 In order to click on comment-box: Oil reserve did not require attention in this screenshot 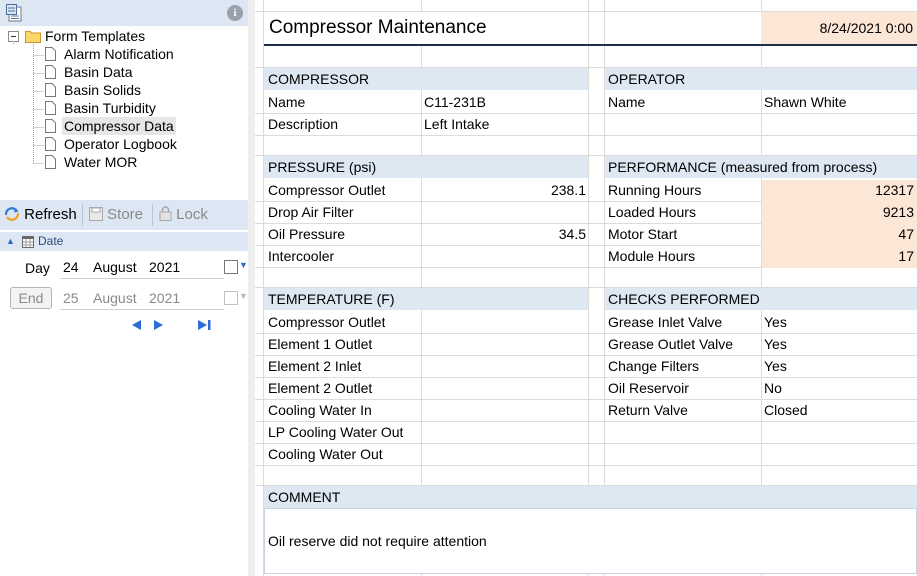, I will do `click(590, 541)`.